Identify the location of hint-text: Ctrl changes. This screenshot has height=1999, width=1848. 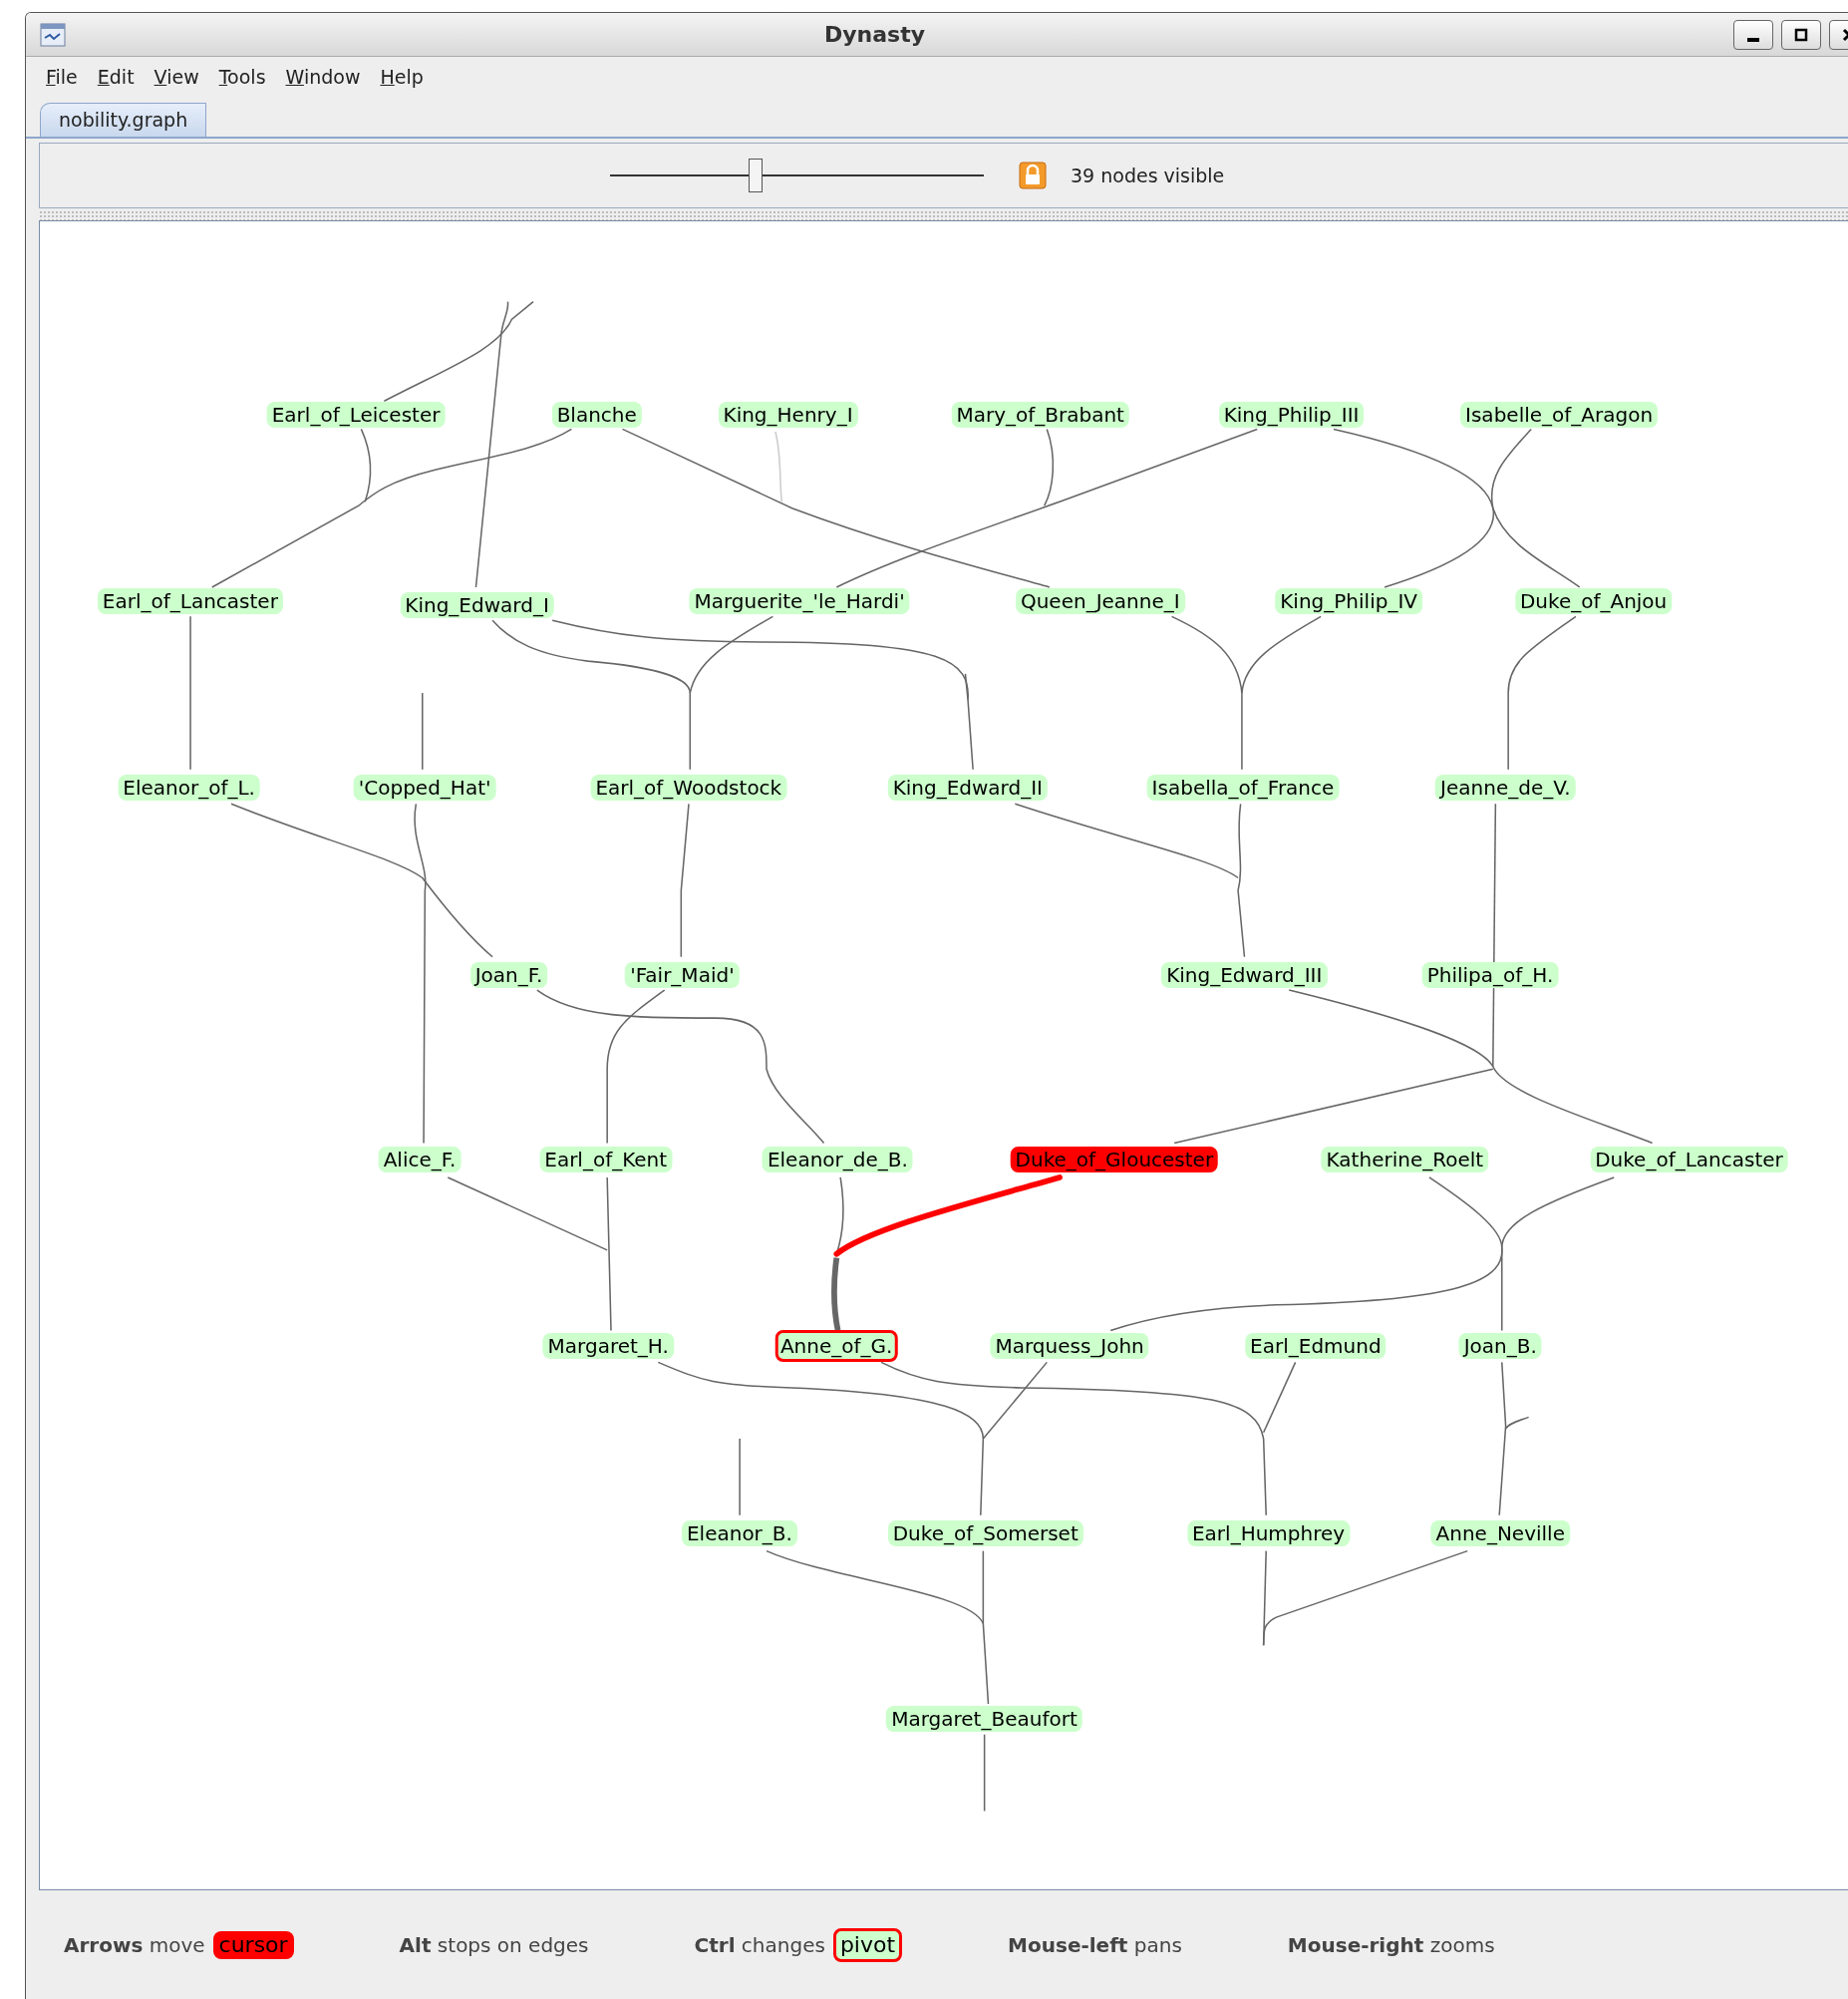
(760, 1945).